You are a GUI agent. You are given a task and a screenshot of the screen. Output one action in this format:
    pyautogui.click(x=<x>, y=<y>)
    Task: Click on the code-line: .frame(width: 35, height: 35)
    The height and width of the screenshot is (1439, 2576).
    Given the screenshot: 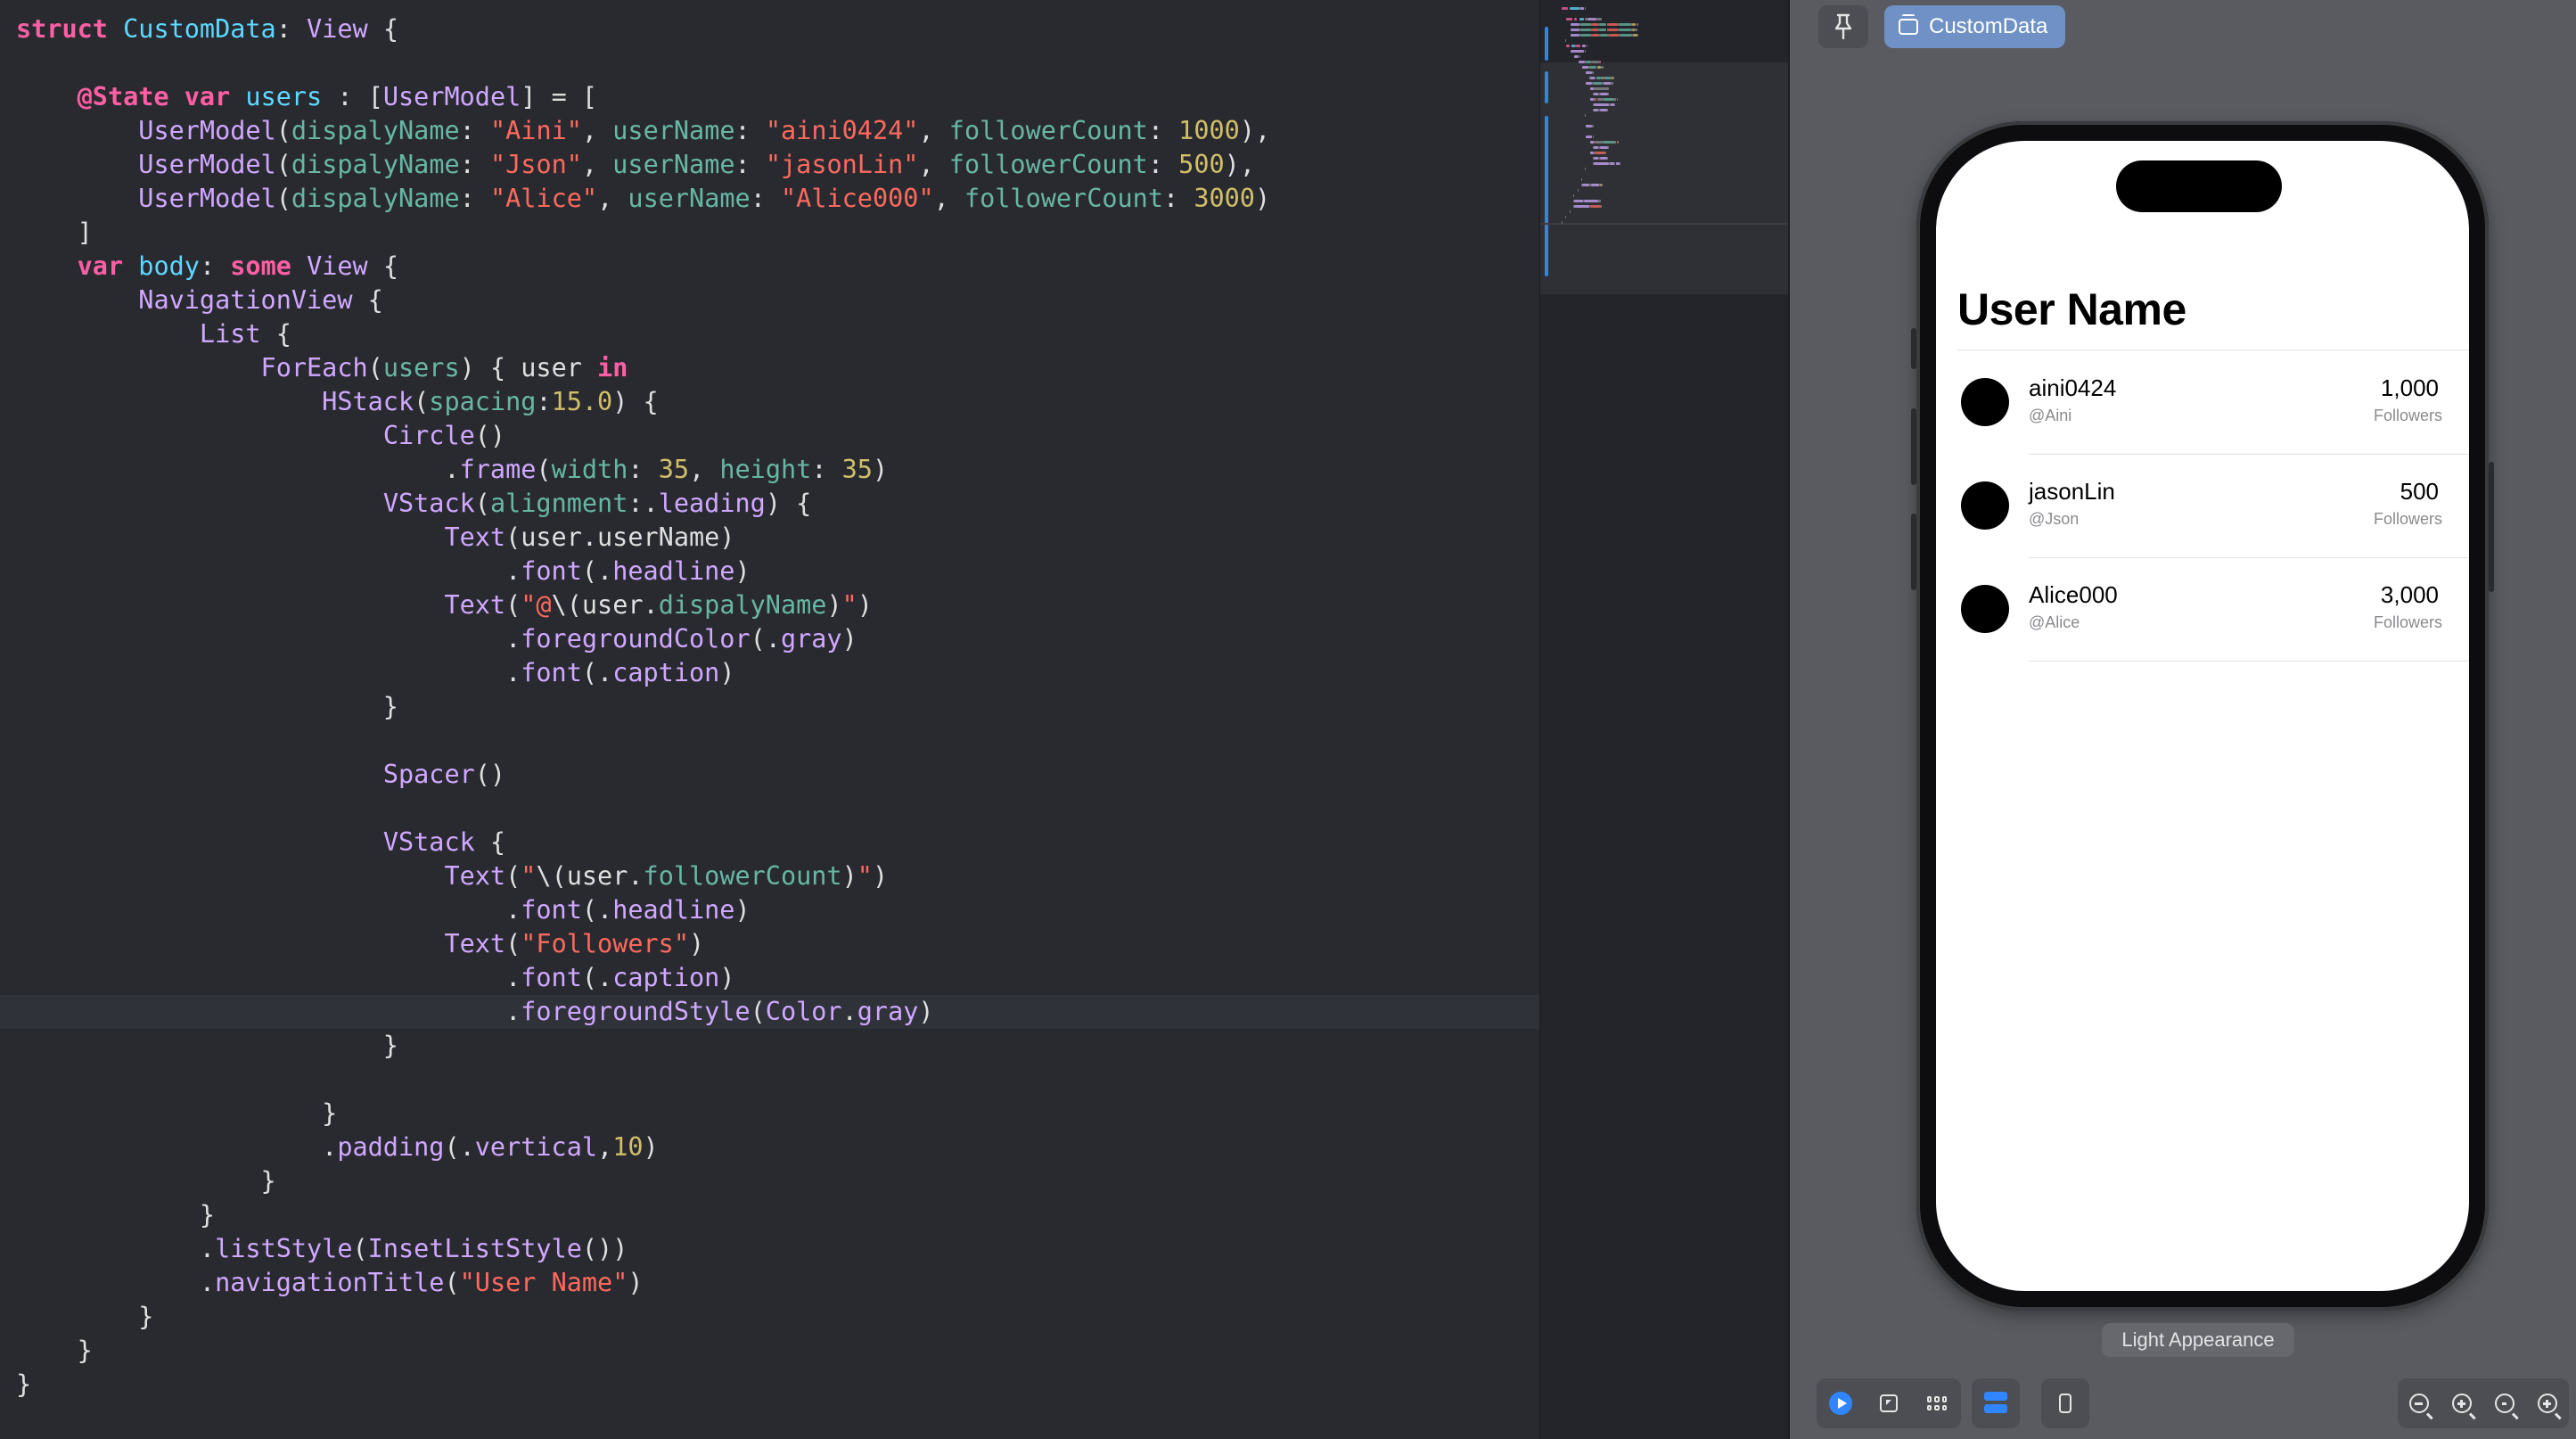 What is the action you would take?
    pyautogui.click(x=643, y=470)
    